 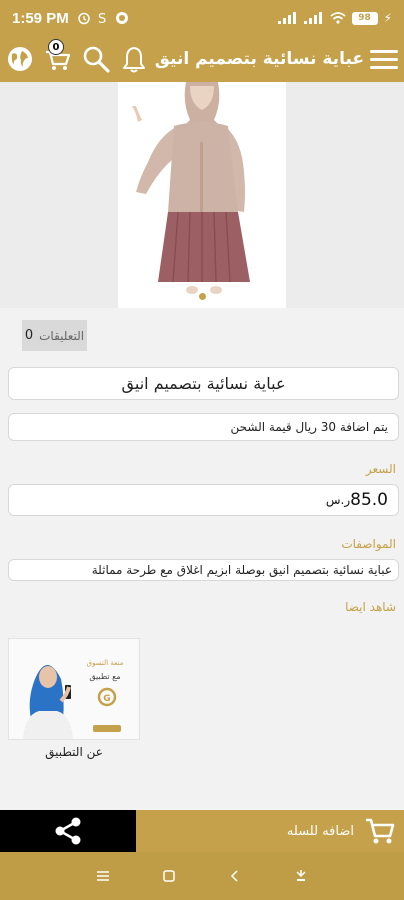 What do you see at coordinates (105, 663) in the screenshot?
I see `promo-line1: متعة التسوق` at bounding box center [105, 663].